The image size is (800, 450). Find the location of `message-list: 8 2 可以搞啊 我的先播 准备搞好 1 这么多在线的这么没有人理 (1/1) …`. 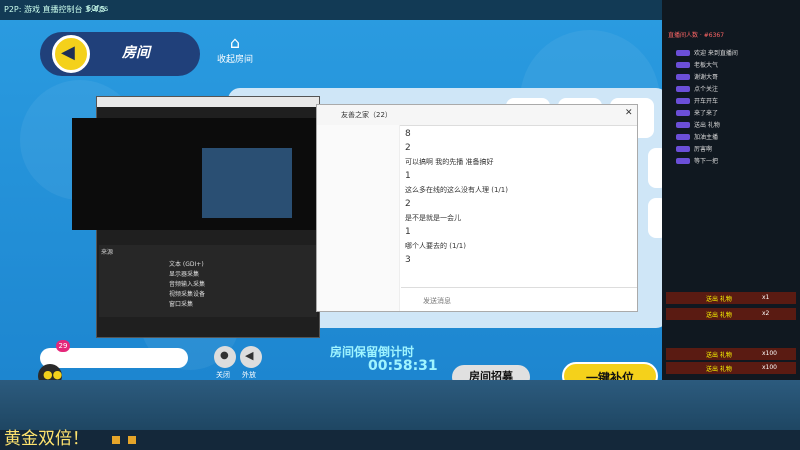

message-list: 8 2 可以搞啊 我的先播 准备搞好 1 这么多在线的这么没有人理 (1/1) … is located at coordinates (519, 205).